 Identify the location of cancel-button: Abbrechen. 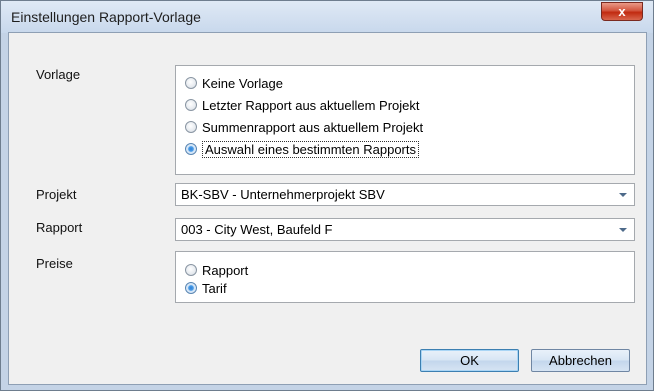
(580, 360).